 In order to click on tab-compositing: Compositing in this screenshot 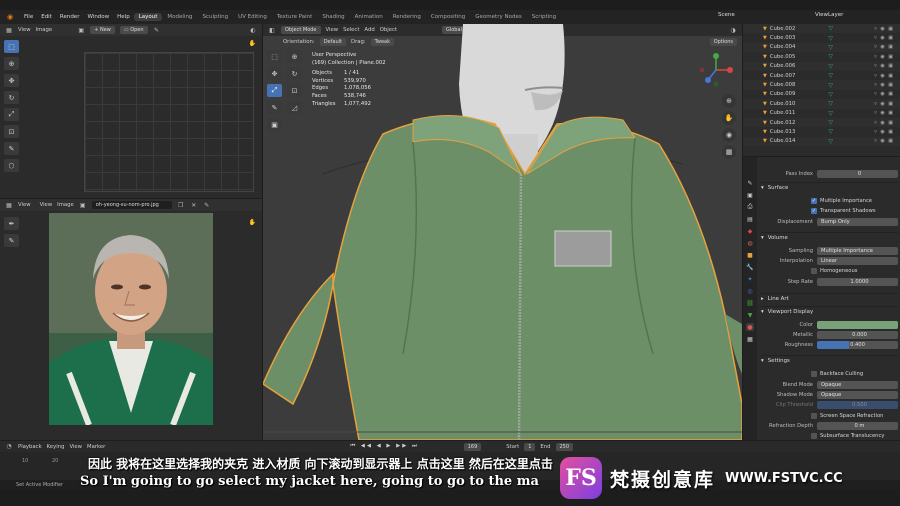, I will do `click(448, 17)`.